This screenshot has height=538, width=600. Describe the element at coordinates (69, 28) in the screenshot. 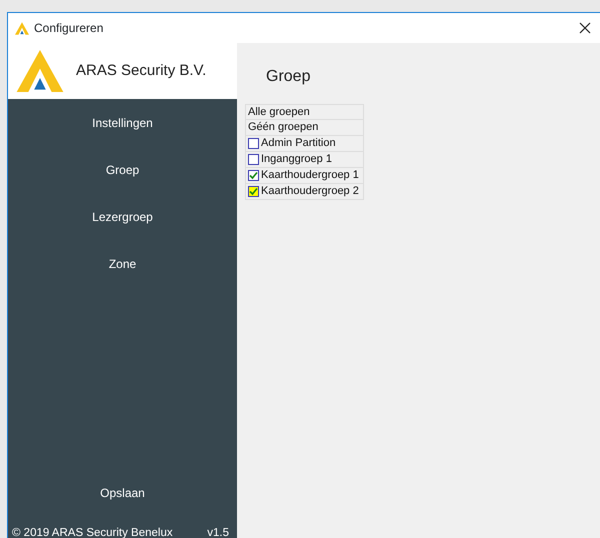

I see `window-title: Configureren` at that location.